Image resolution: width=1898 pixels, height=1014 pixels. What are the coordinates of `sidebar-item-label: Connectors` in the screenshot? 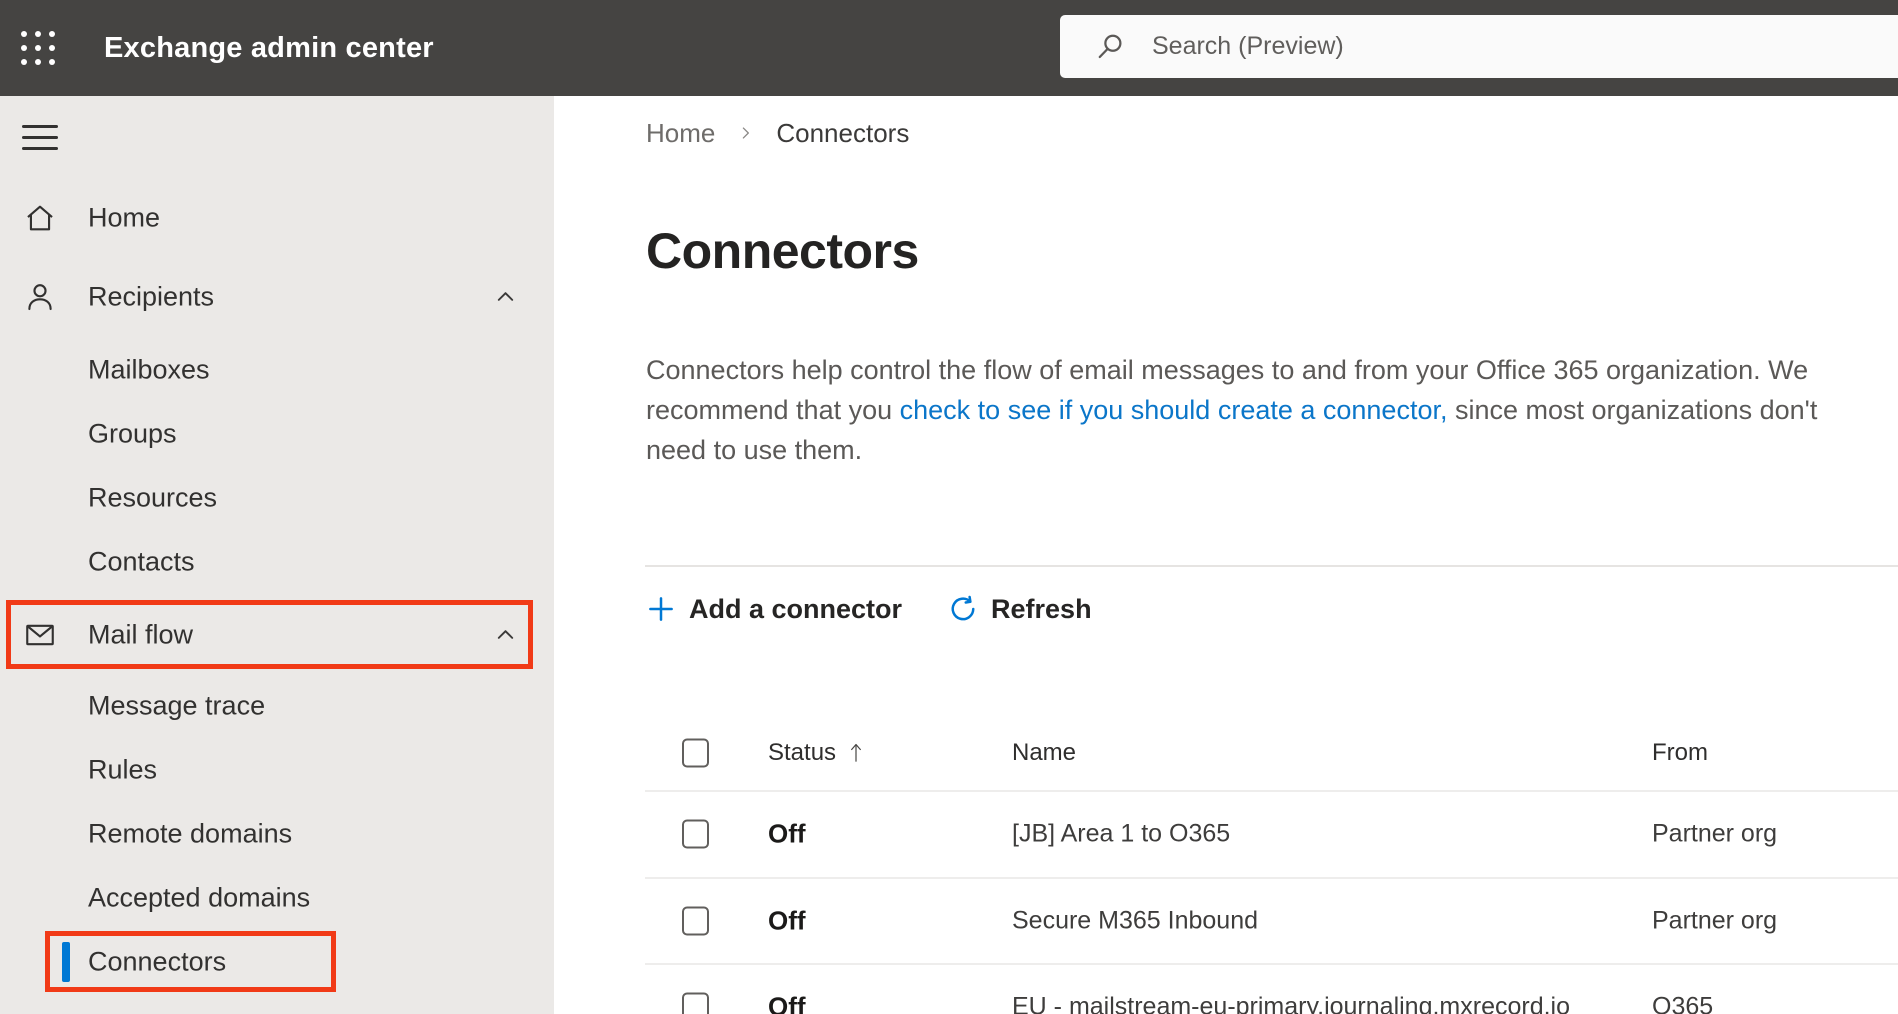 It's located at (157, 961).